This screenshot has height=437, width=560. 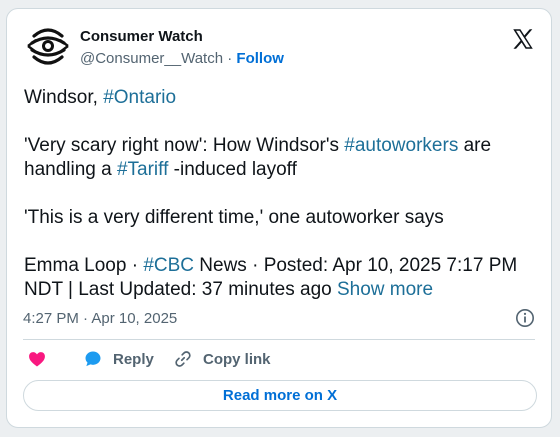 What do you see at coordinates (151, 58) in the screenshot?
I see `author-handle: @Consumer__Watch` at bounding box center [151, 58].